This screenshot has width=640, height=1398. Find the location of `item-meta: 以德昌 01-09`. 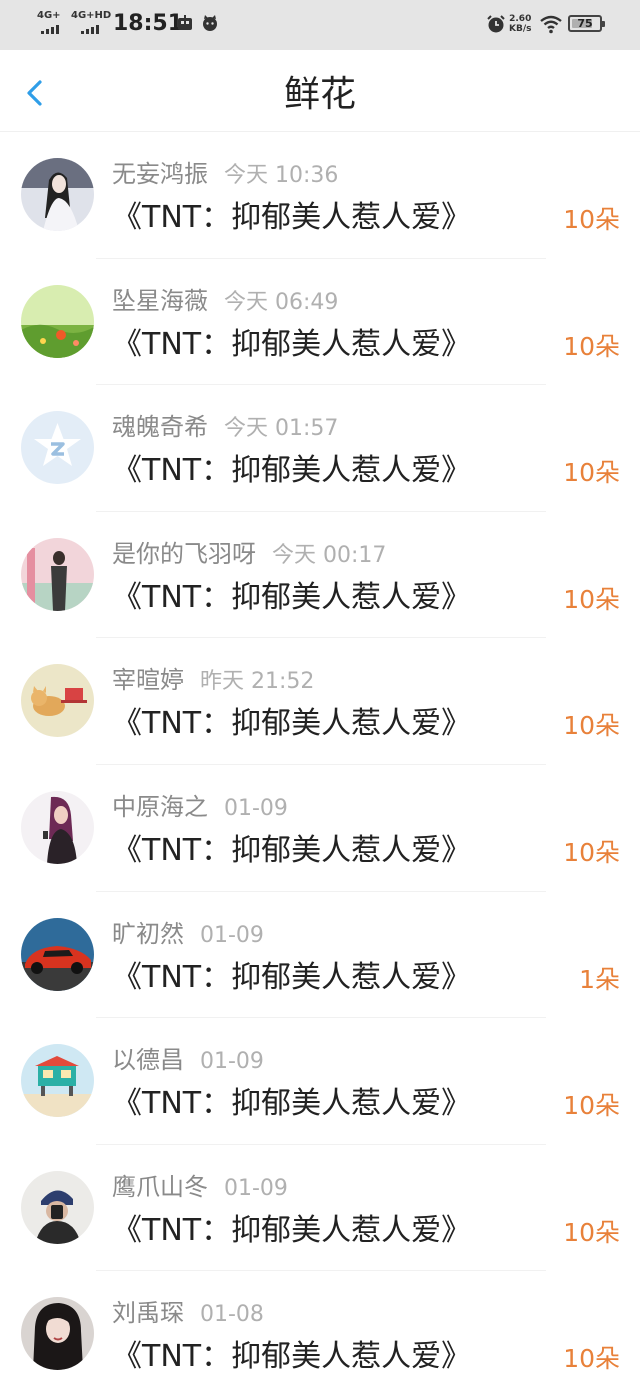

item-meta: 以德昌 01-09 is located at coordinates (188, 1060).